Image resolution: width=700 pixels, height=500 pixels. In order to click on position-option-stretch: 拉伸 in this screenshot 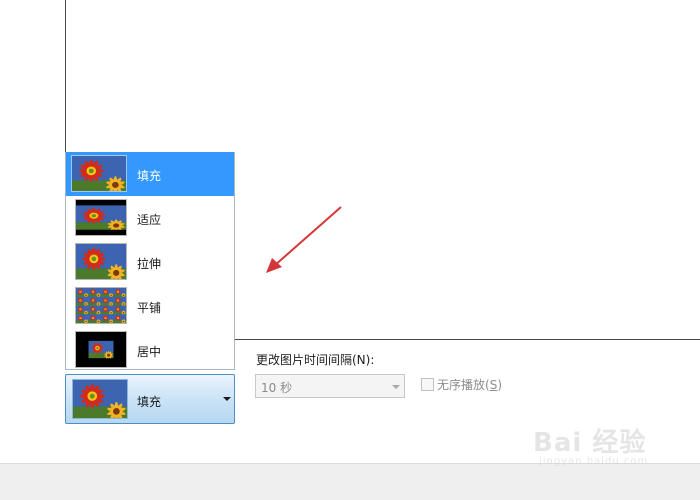, I will do `click(150, 262)`.